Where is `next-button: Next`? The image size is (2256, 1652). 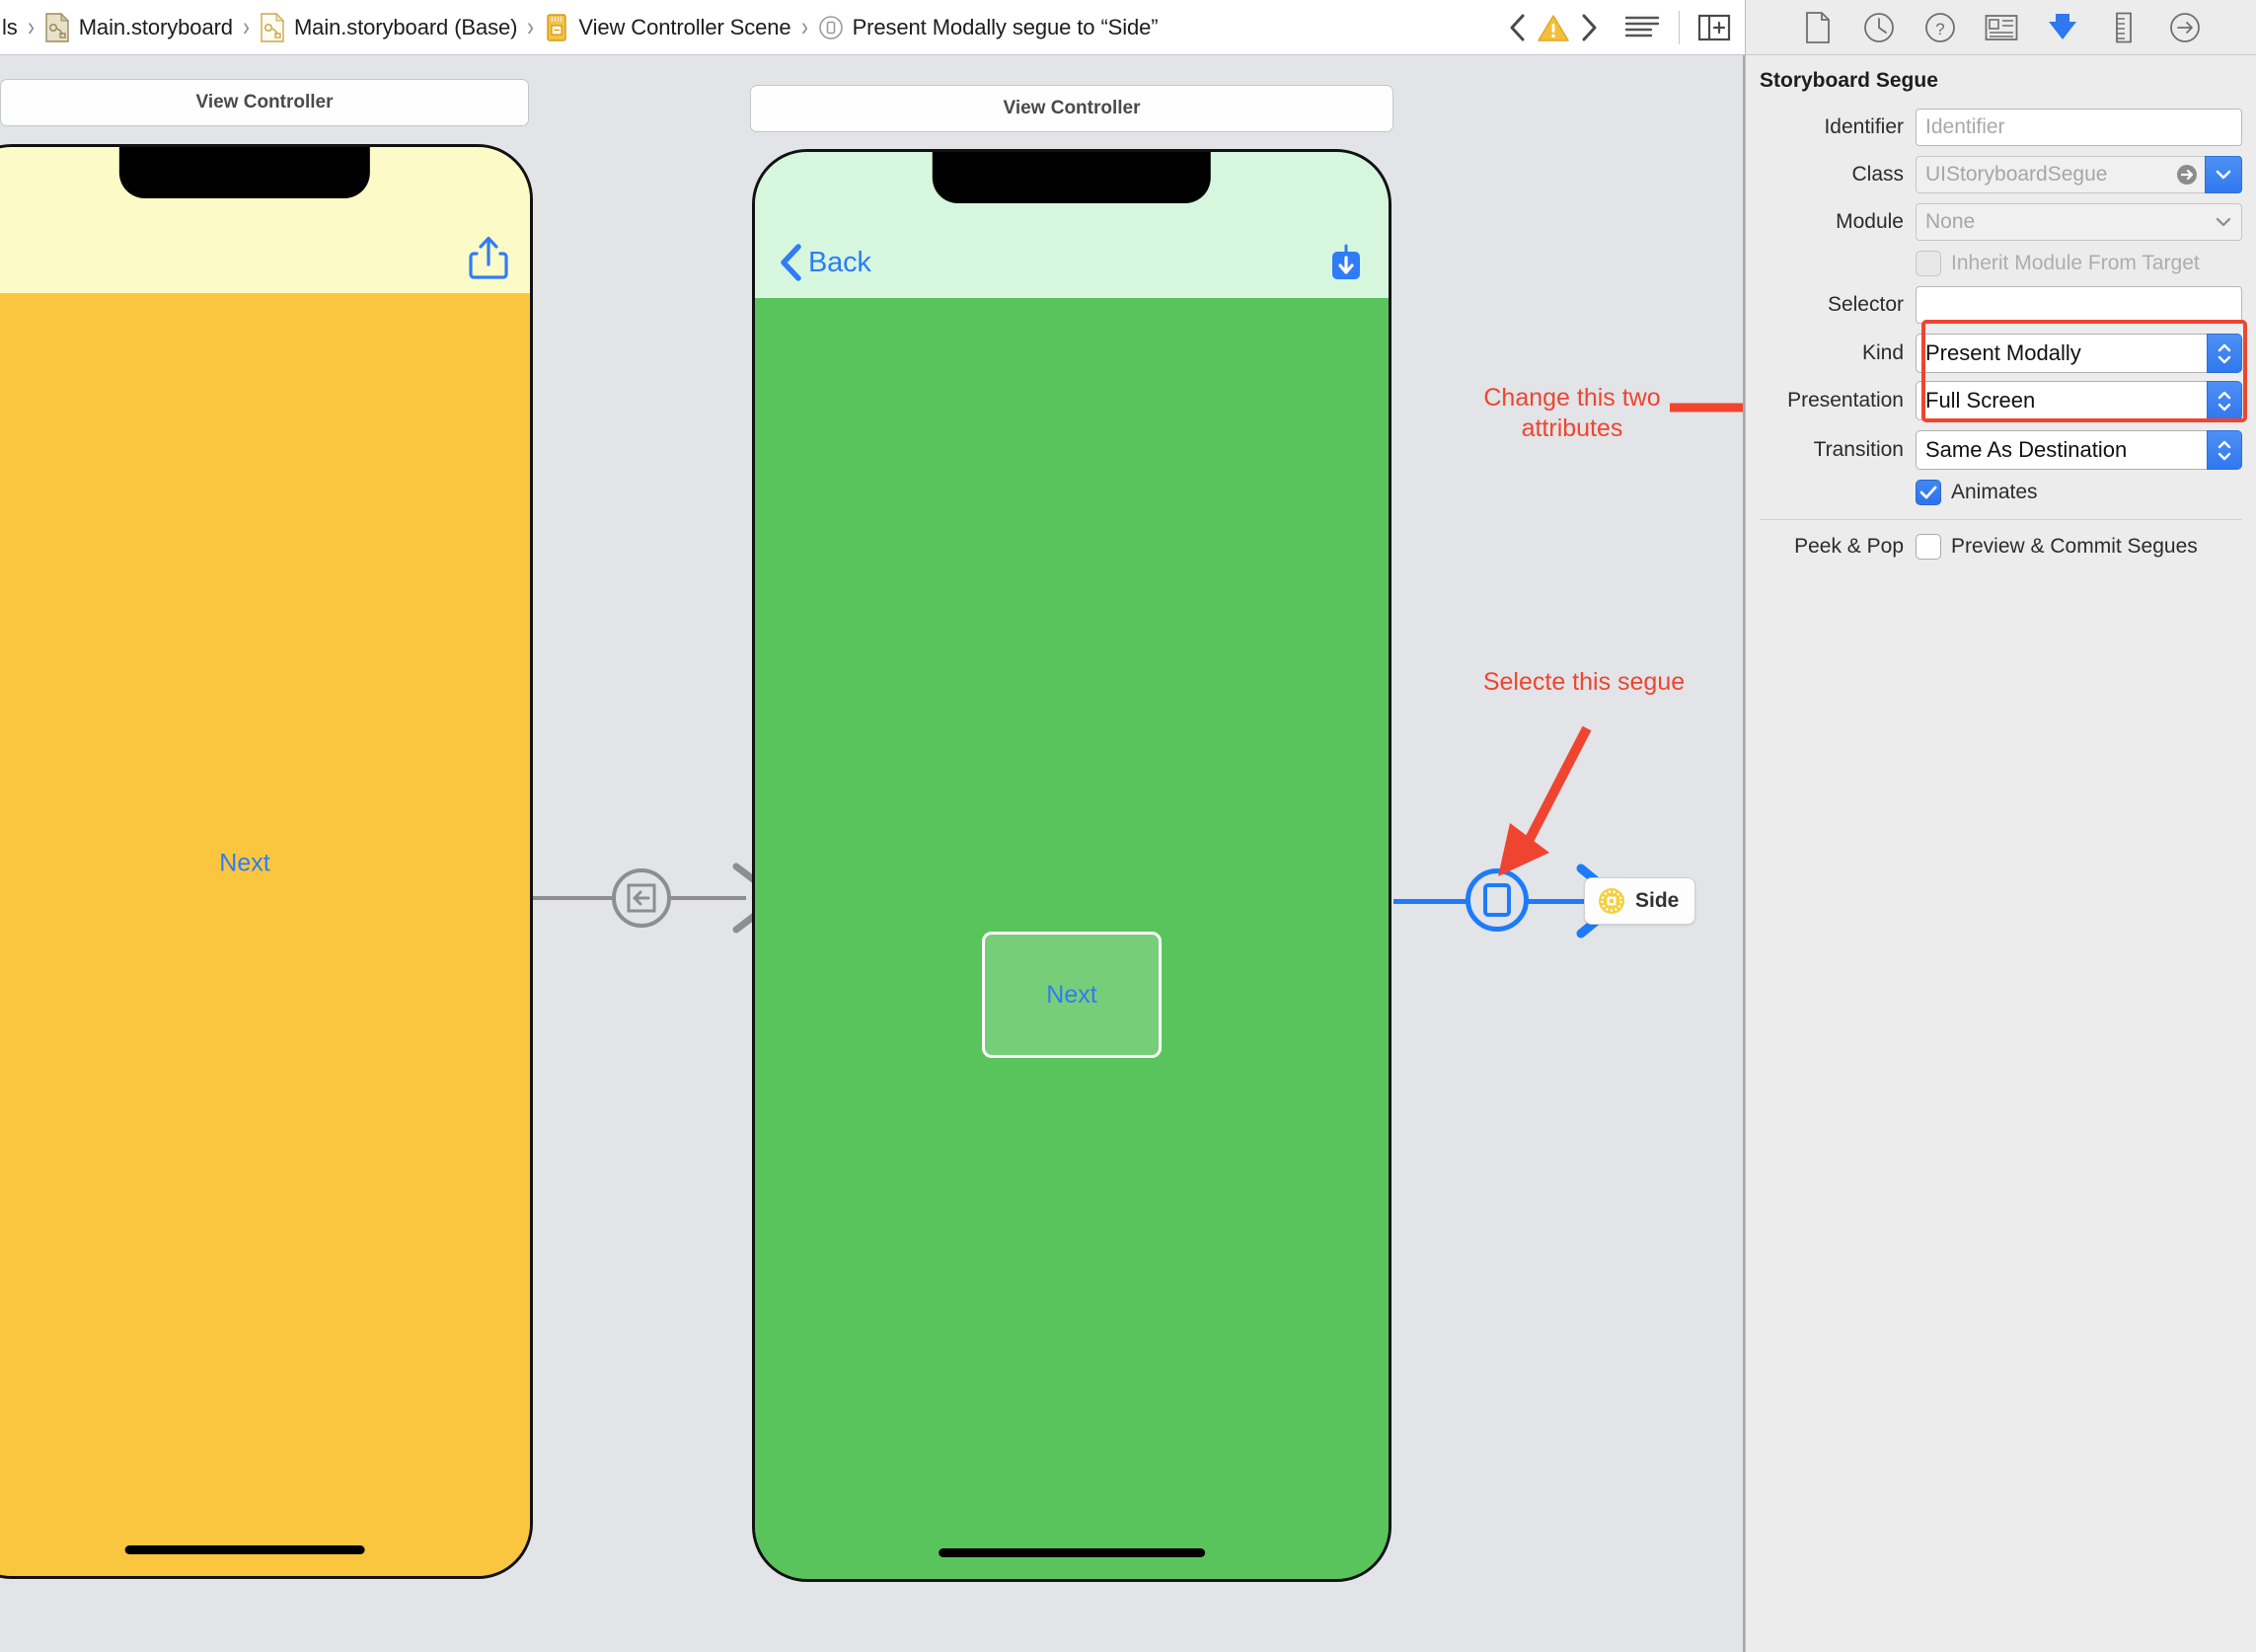
next-button: Next is located at coordinates (1072, 995).